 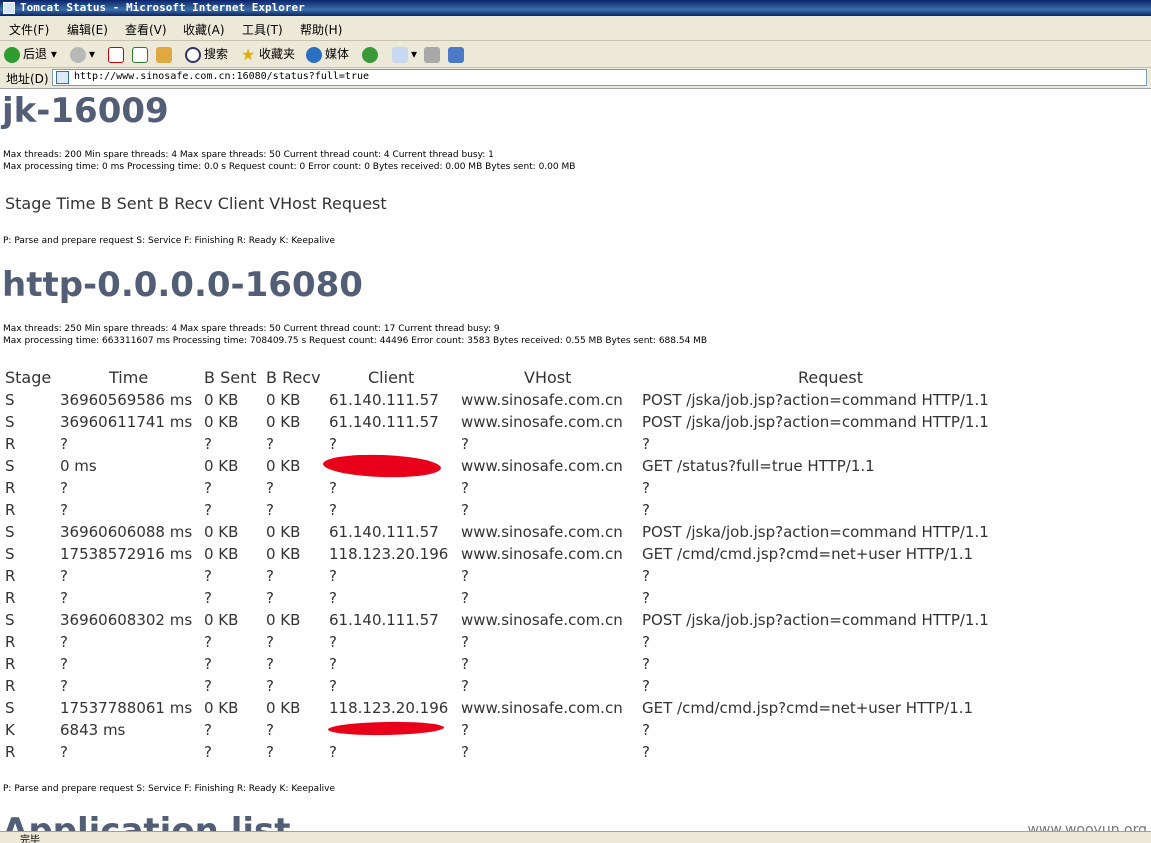 What do you see at coordinates (10, 730) in the screenshot?
I see `cell-stage: K` at bounding box center [10, 730].